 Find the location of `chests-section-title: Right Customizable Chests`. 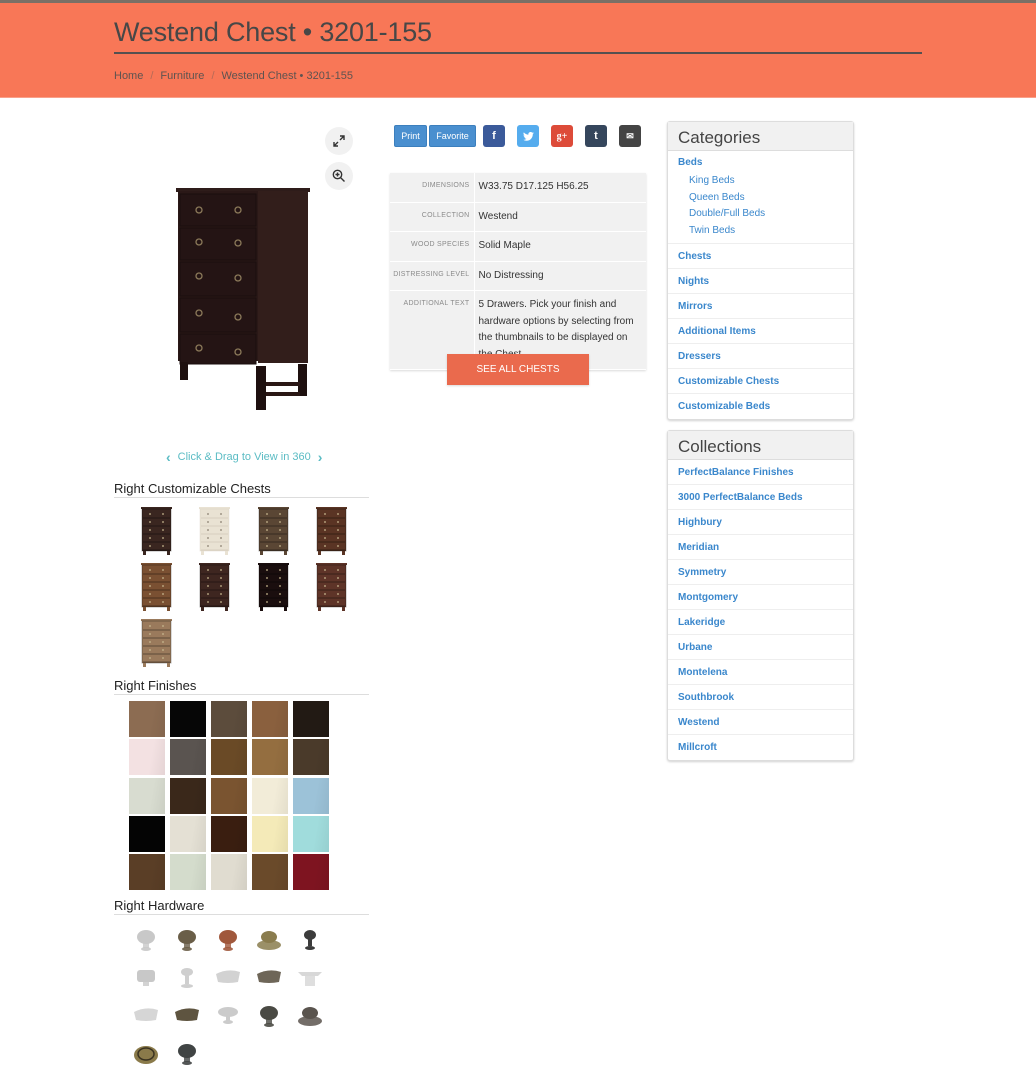

chests-section-title: Right Customizable Chests is located at coordinates (241, 489).